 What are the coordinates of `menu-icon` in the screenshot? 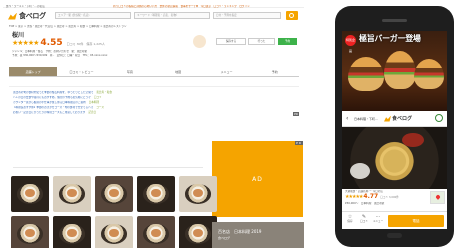 It's located at (439, 118).